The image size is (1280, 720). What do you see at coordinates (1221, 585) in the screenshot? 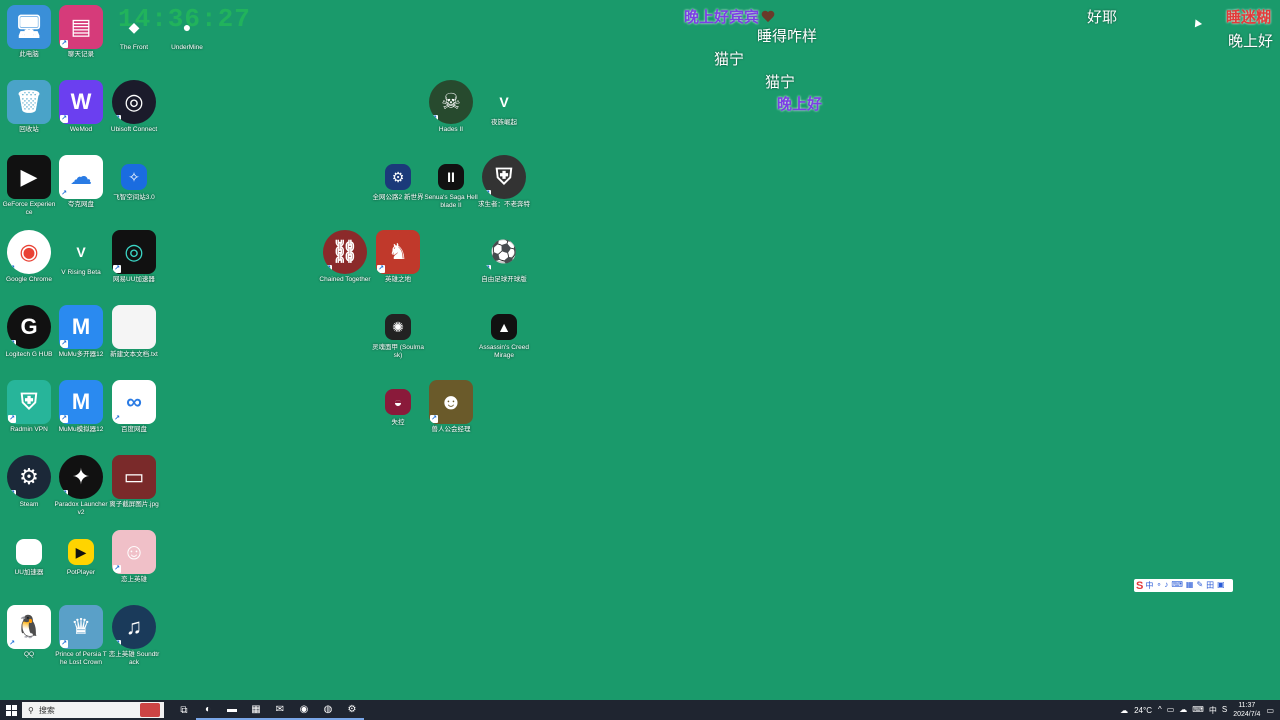
I see `ime-tool-icon: ▣` at bounding box center [1221, 585].